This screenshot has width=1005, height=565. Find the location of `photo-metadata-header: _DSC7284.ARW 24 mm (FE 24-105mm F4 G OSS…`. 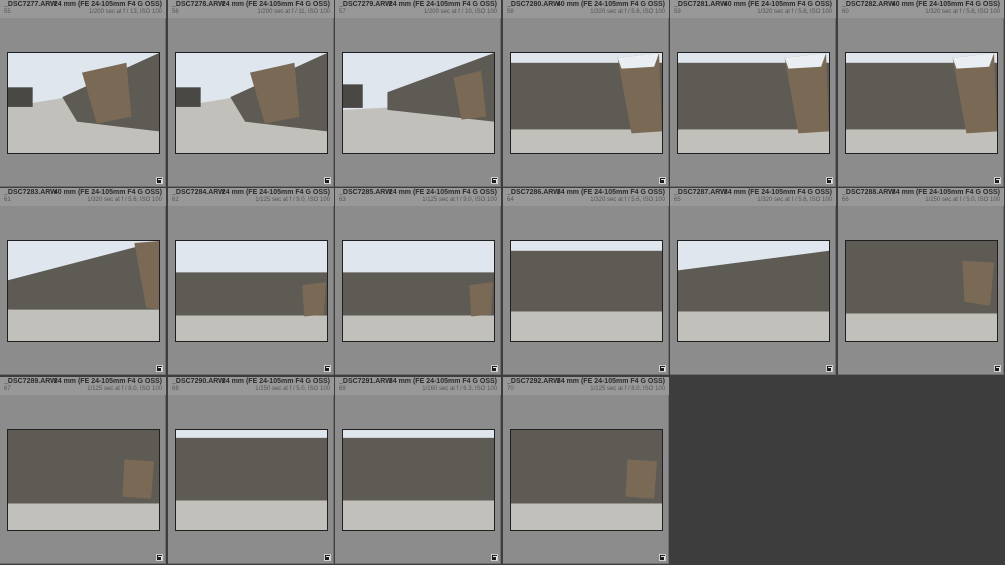

photo-metadata-header: _DSC7284.ARW 24 mm (FE 24-105mm F4 G OSS… is located at coordinates (251, 197).